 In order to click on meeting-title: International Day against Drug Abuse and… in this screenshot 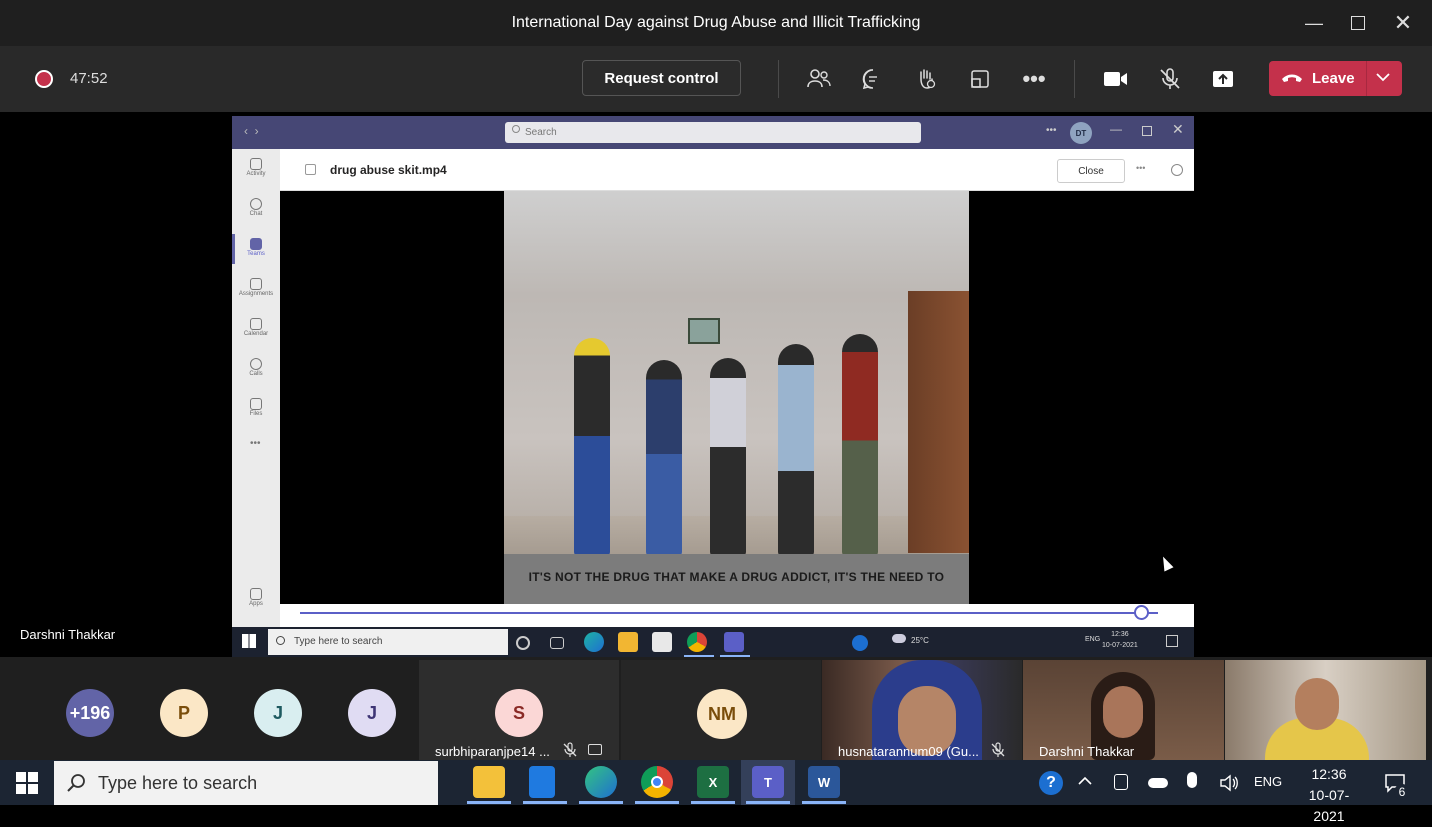, I will do `click(716, 22)`.